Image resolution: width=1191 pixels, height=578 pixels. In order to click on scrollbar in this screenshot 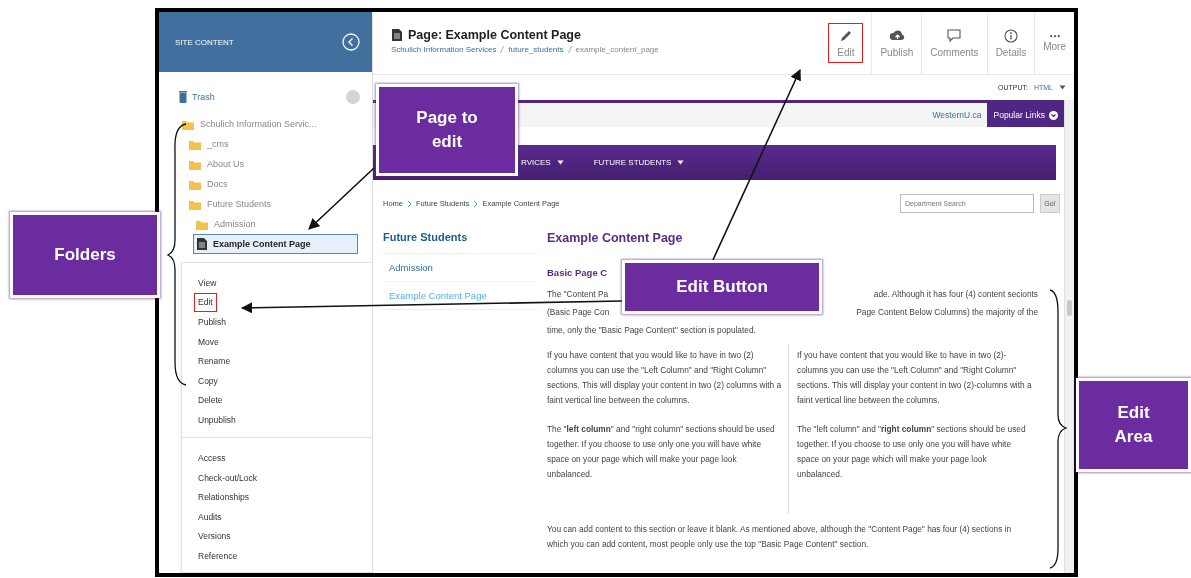, I will do `click(1069, 336)`.